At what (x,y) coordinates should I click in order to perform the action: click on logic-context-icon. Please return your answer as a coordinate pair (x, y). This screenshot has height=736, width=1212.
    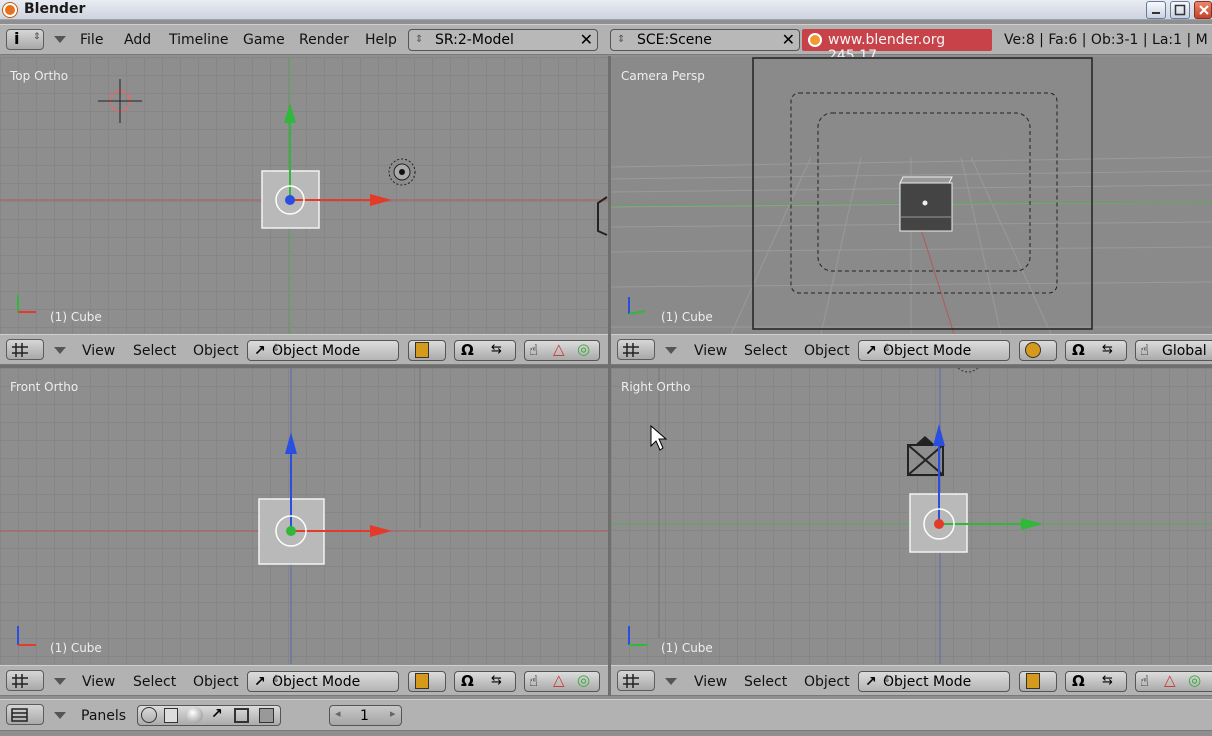
    Looking at the image, I should click on (149, 715).